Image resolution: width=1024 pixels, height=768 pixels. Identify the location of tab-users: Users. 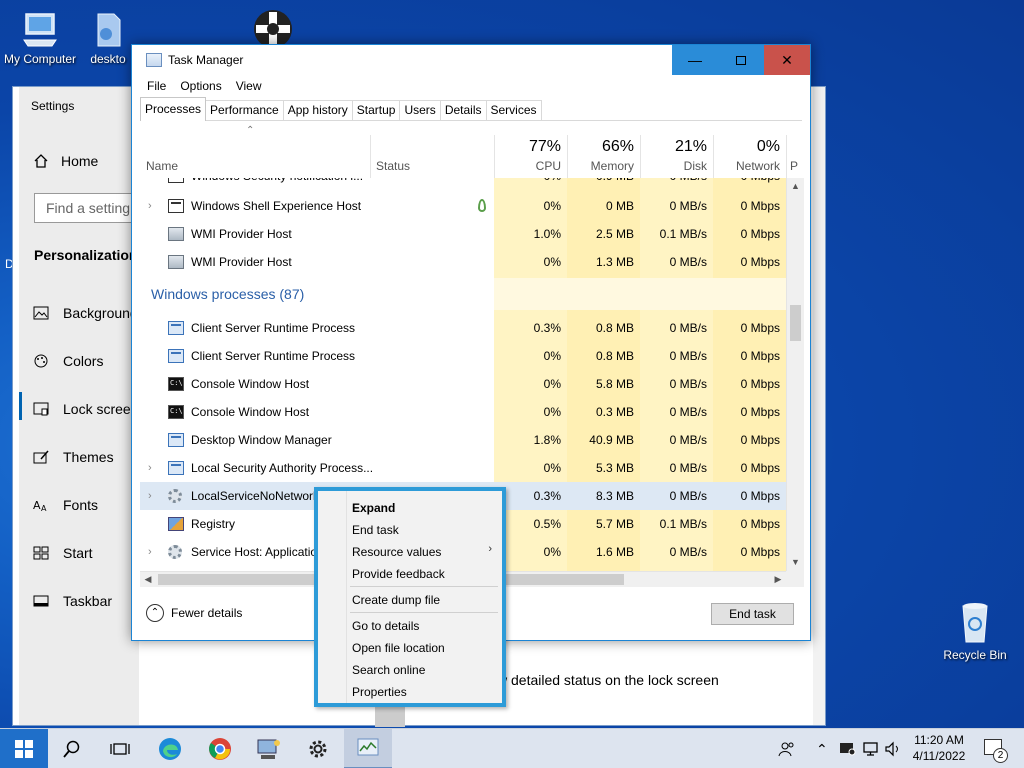
(420, 110).